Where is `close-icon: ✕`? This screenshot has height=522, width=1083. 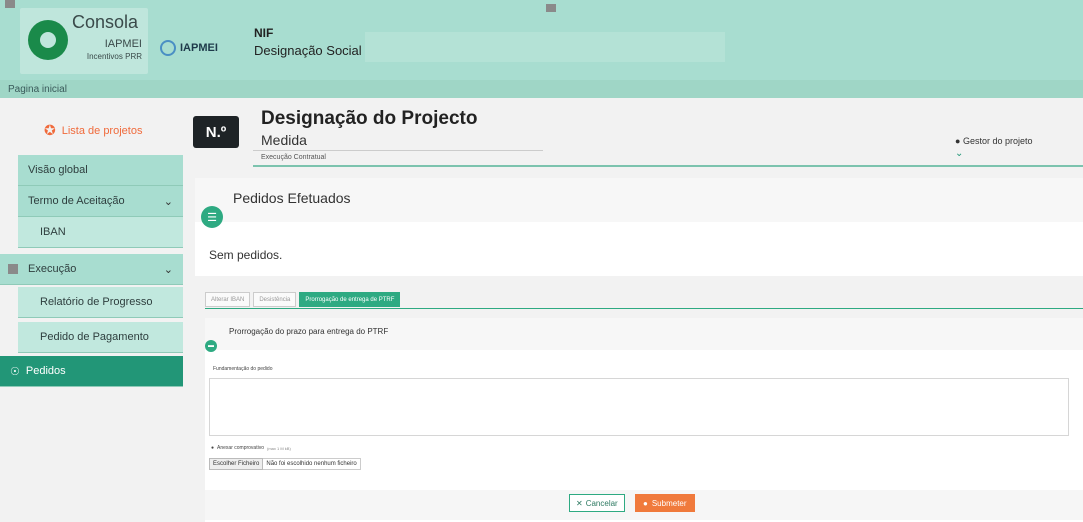
close-icon: ✕ is located at coordinates (579, 503).